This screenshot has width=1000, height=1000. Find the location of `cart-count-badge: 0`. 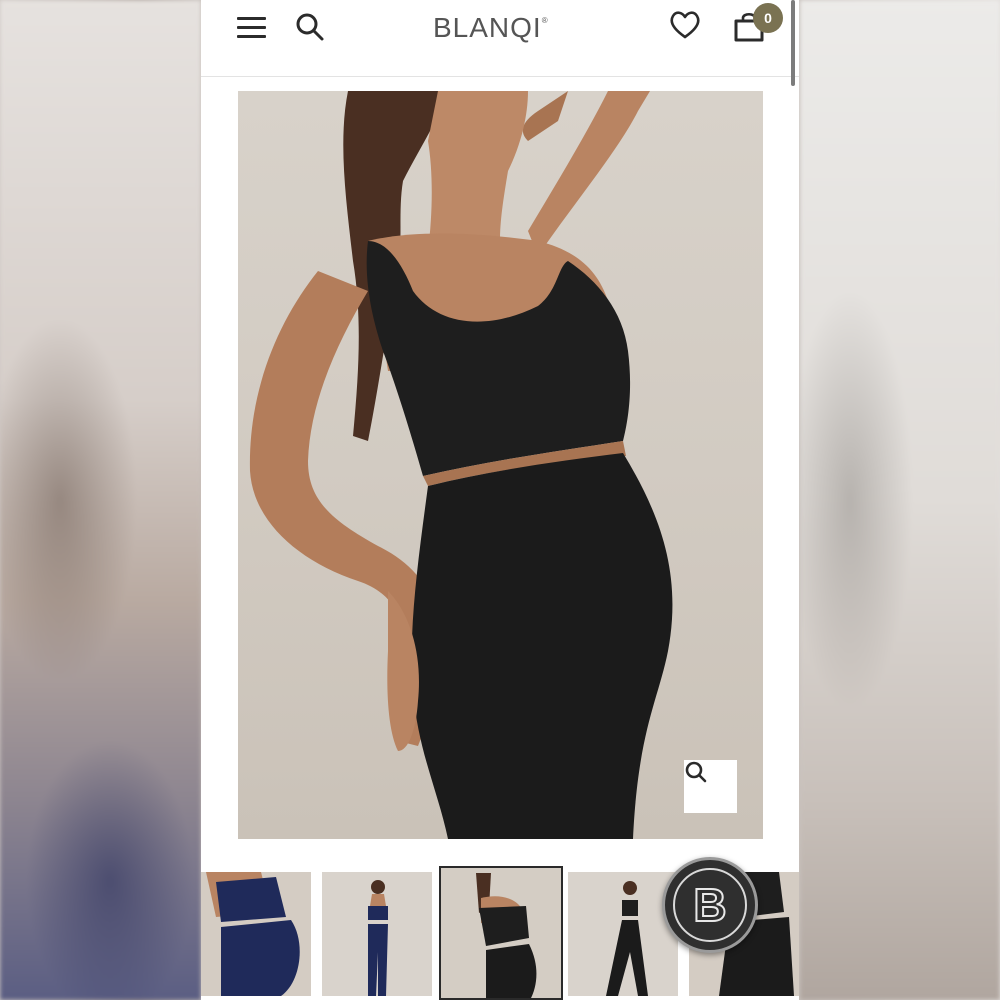

cart-count-badge: 0 is located at coordinates (768, 18).